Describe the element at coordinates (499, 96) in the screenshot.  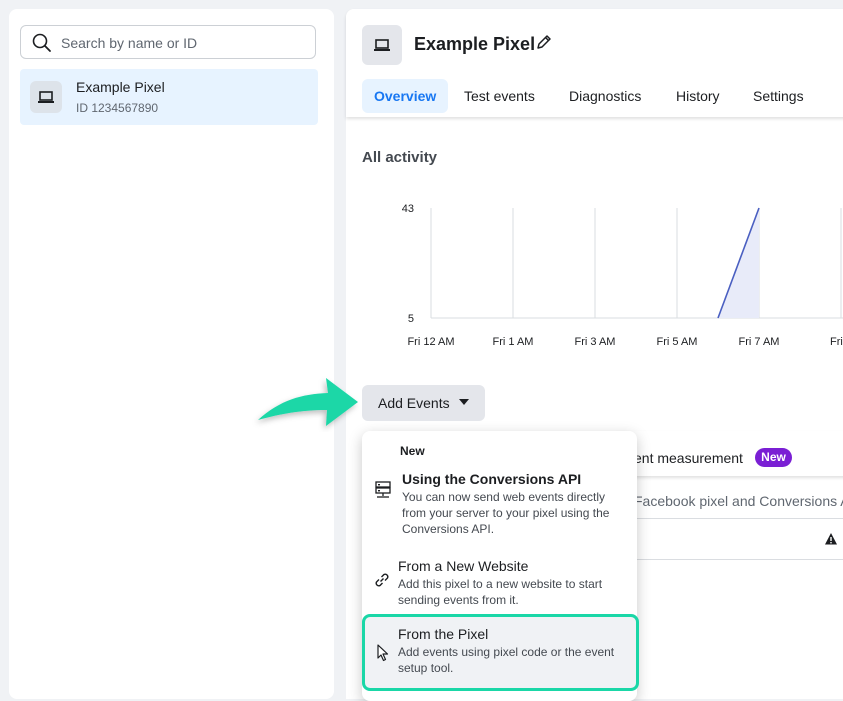
I see `tab-test-events: Test events` at that location.